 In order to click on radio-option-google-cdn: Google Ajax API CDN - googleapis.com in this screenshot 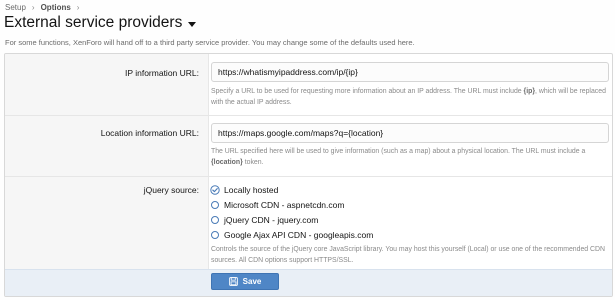, I will do `click(292, 235)`.